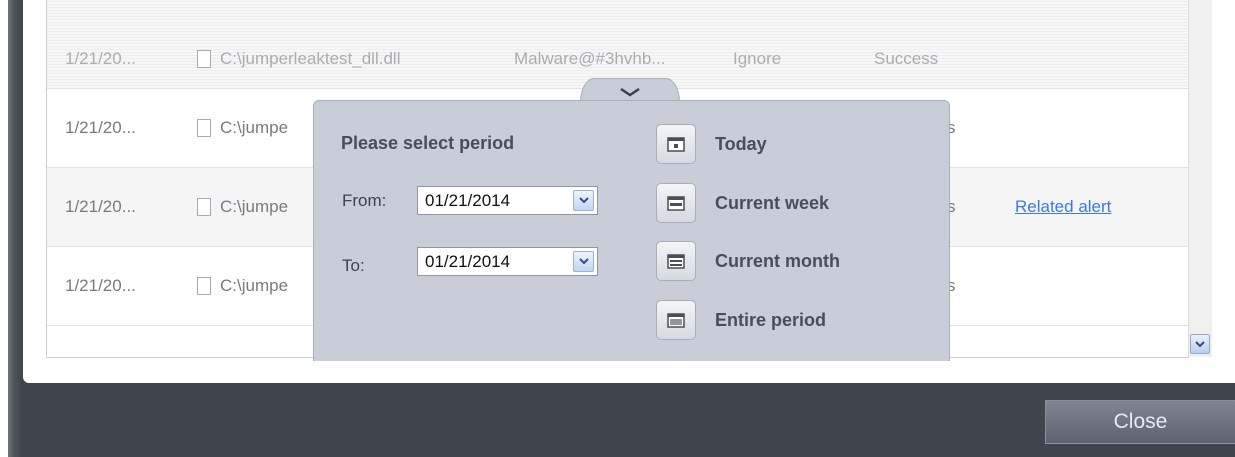 This screenshot has height=457, width=1235. I want to click on option-label: Entire period, so click(771, 319).